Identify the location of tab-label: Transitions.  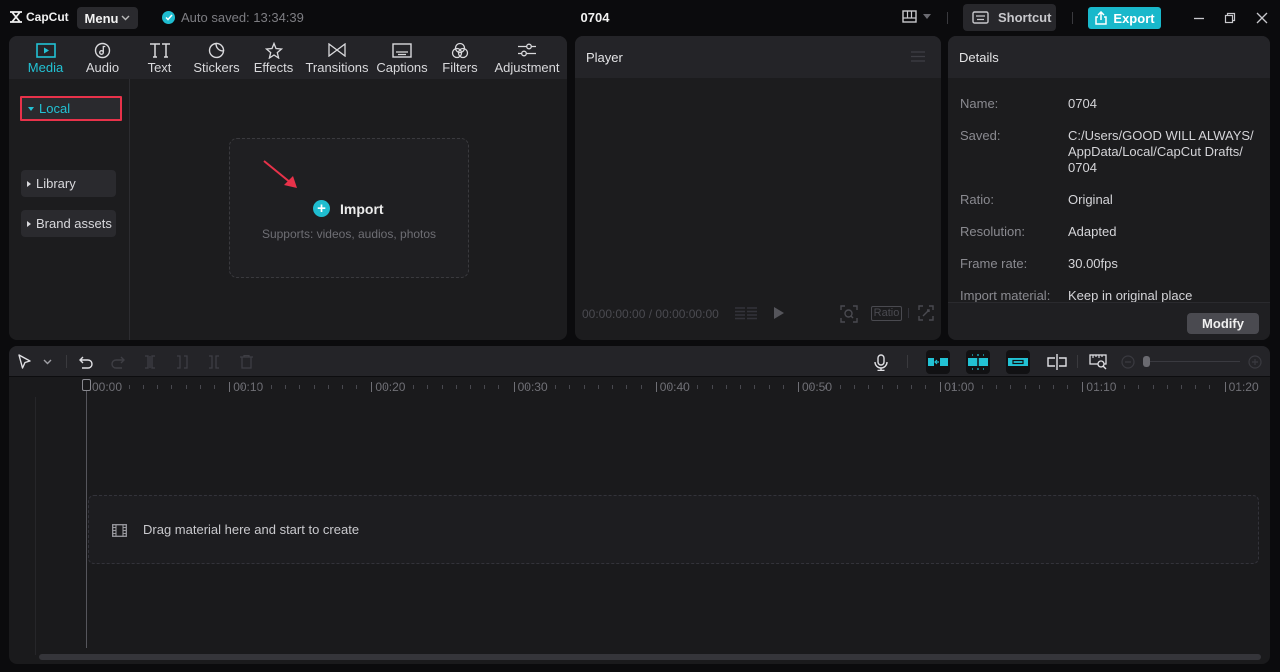
(337, 67).